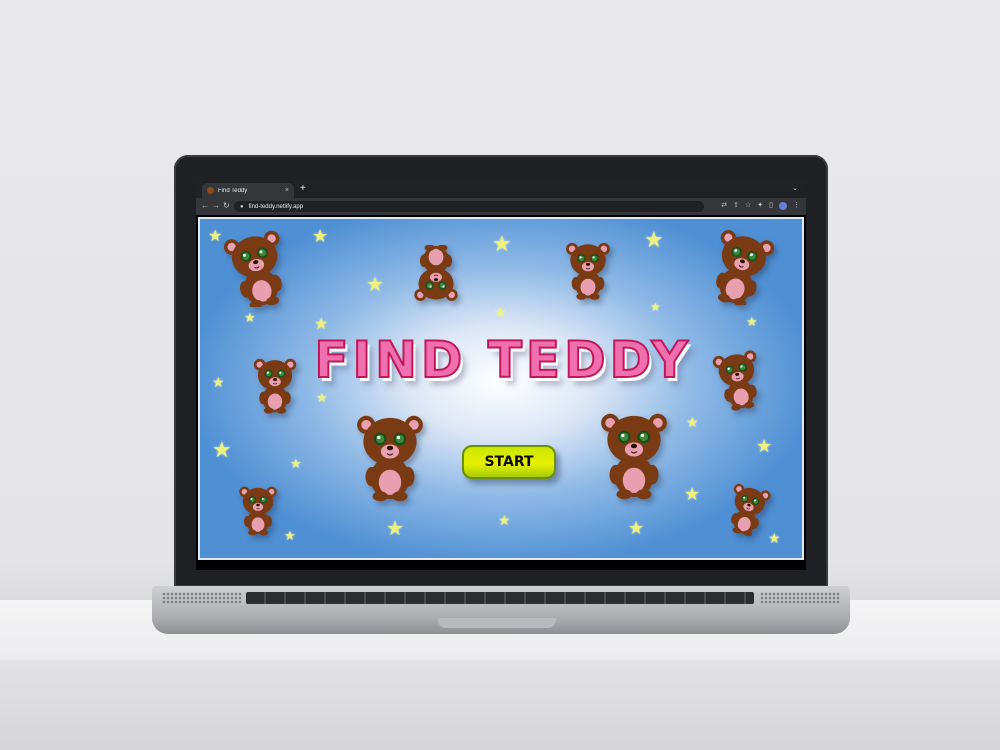 The height and width of the screenshot is (750, 1000). What do you see at coordinates (497, 623) in the screenshot?
I see `lid-notch` at bounding box center [497, 623].